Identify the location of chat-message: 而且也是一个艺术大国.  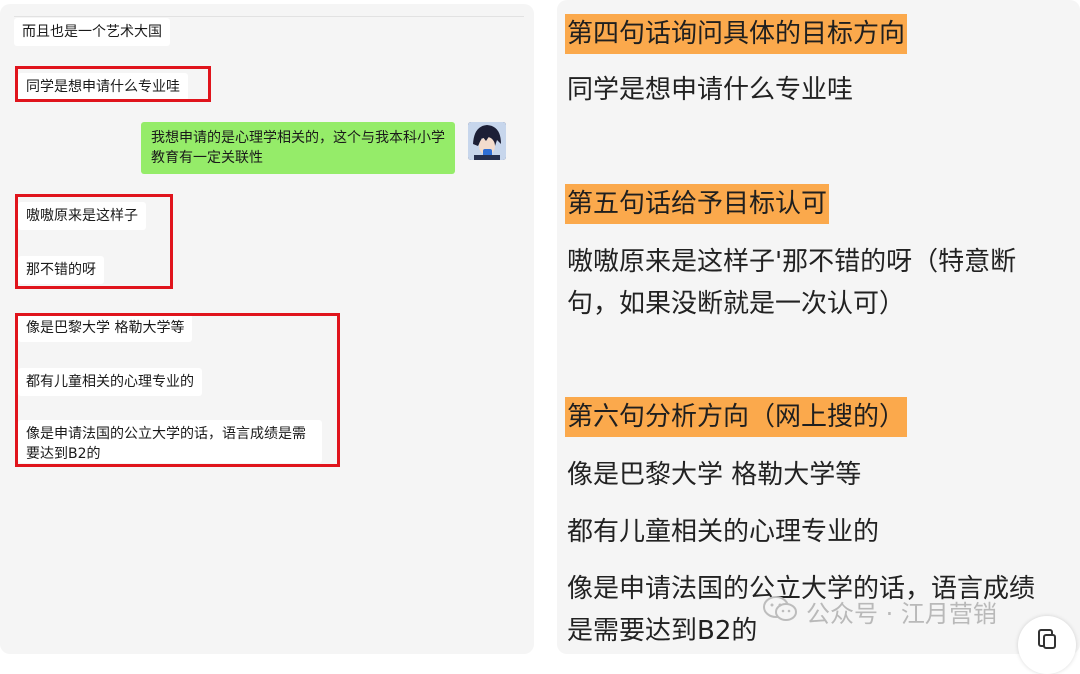
(92, 32).